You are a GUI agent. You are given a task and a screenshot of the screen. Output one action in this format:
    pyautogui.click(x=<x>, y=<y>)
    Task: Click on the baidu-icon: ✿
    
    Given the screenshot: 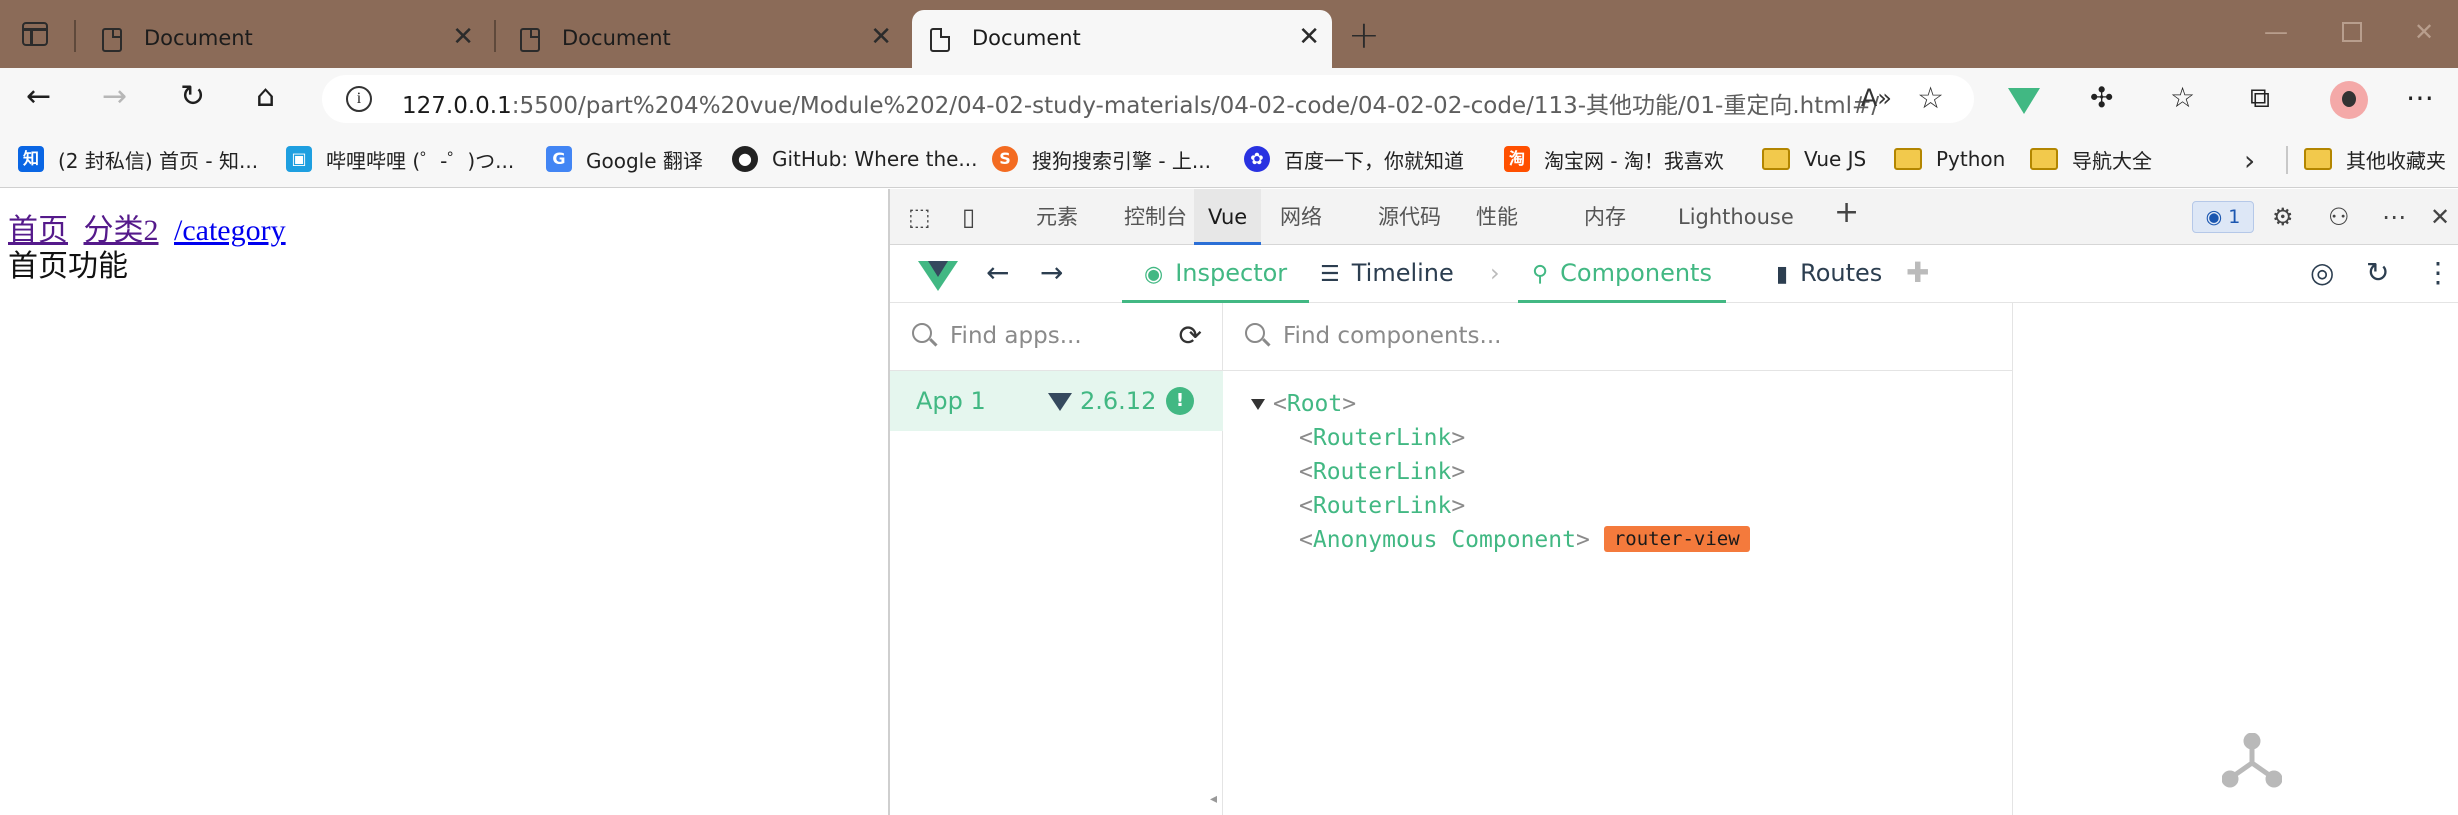 What is the action you would take?
    pyautogui.click(x=1257, y=159)
    